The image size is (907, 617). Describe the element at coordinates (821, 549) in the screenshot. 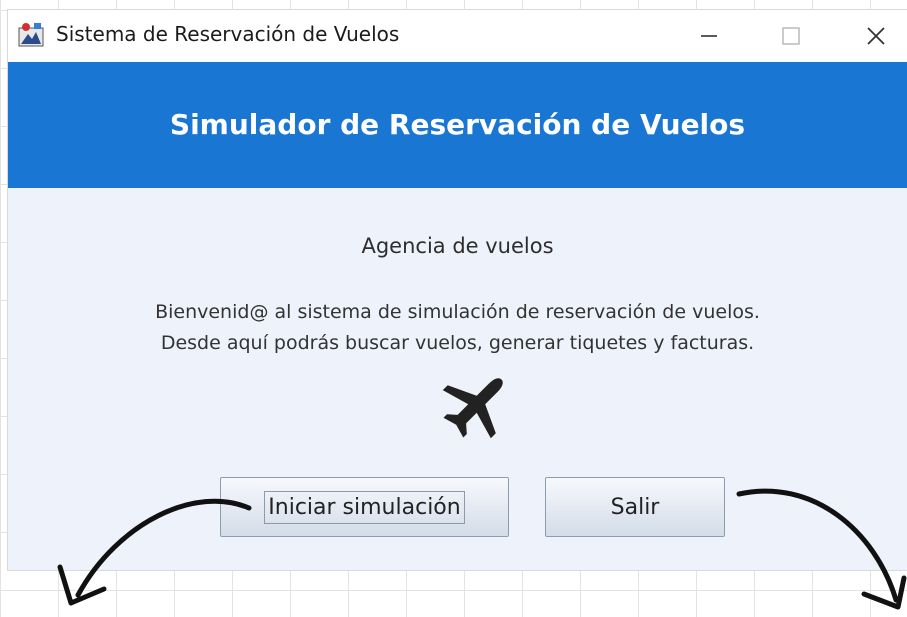

I see `right-curved-arrow` at that location.